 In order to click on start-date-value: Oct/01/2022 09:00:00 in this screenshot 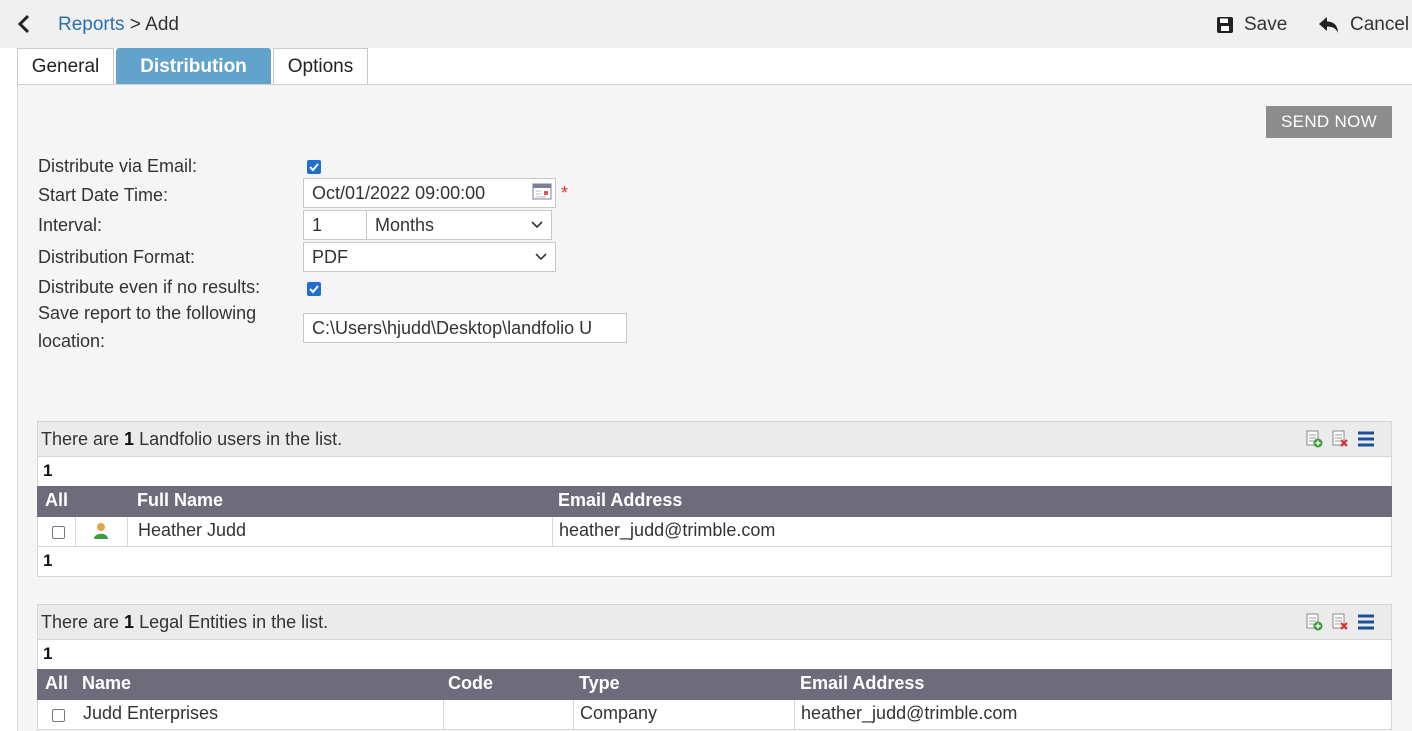, I will do `click(399, 193)`.